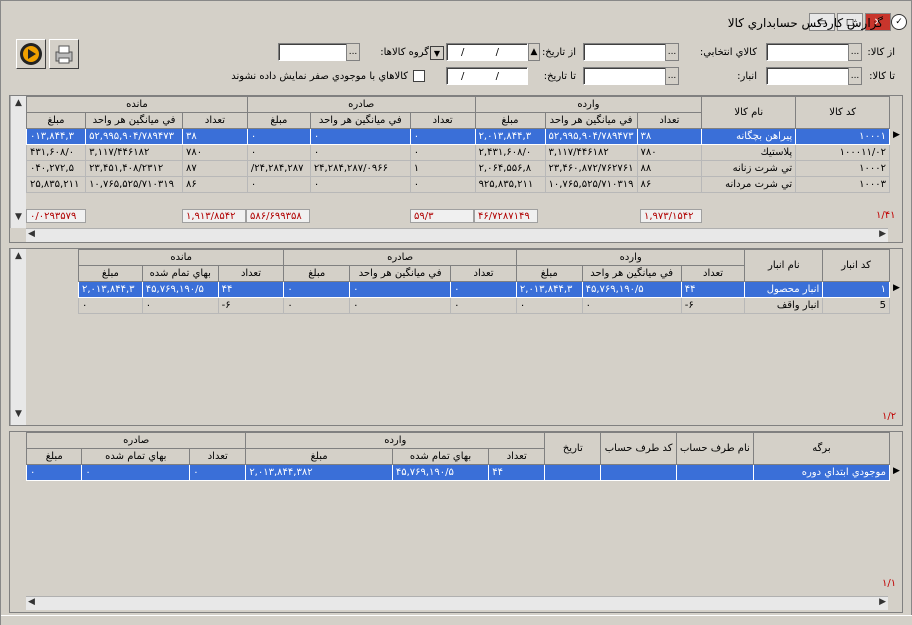  I want to click on col-in-cost: بهاي تمام شده, so click(440, 456).